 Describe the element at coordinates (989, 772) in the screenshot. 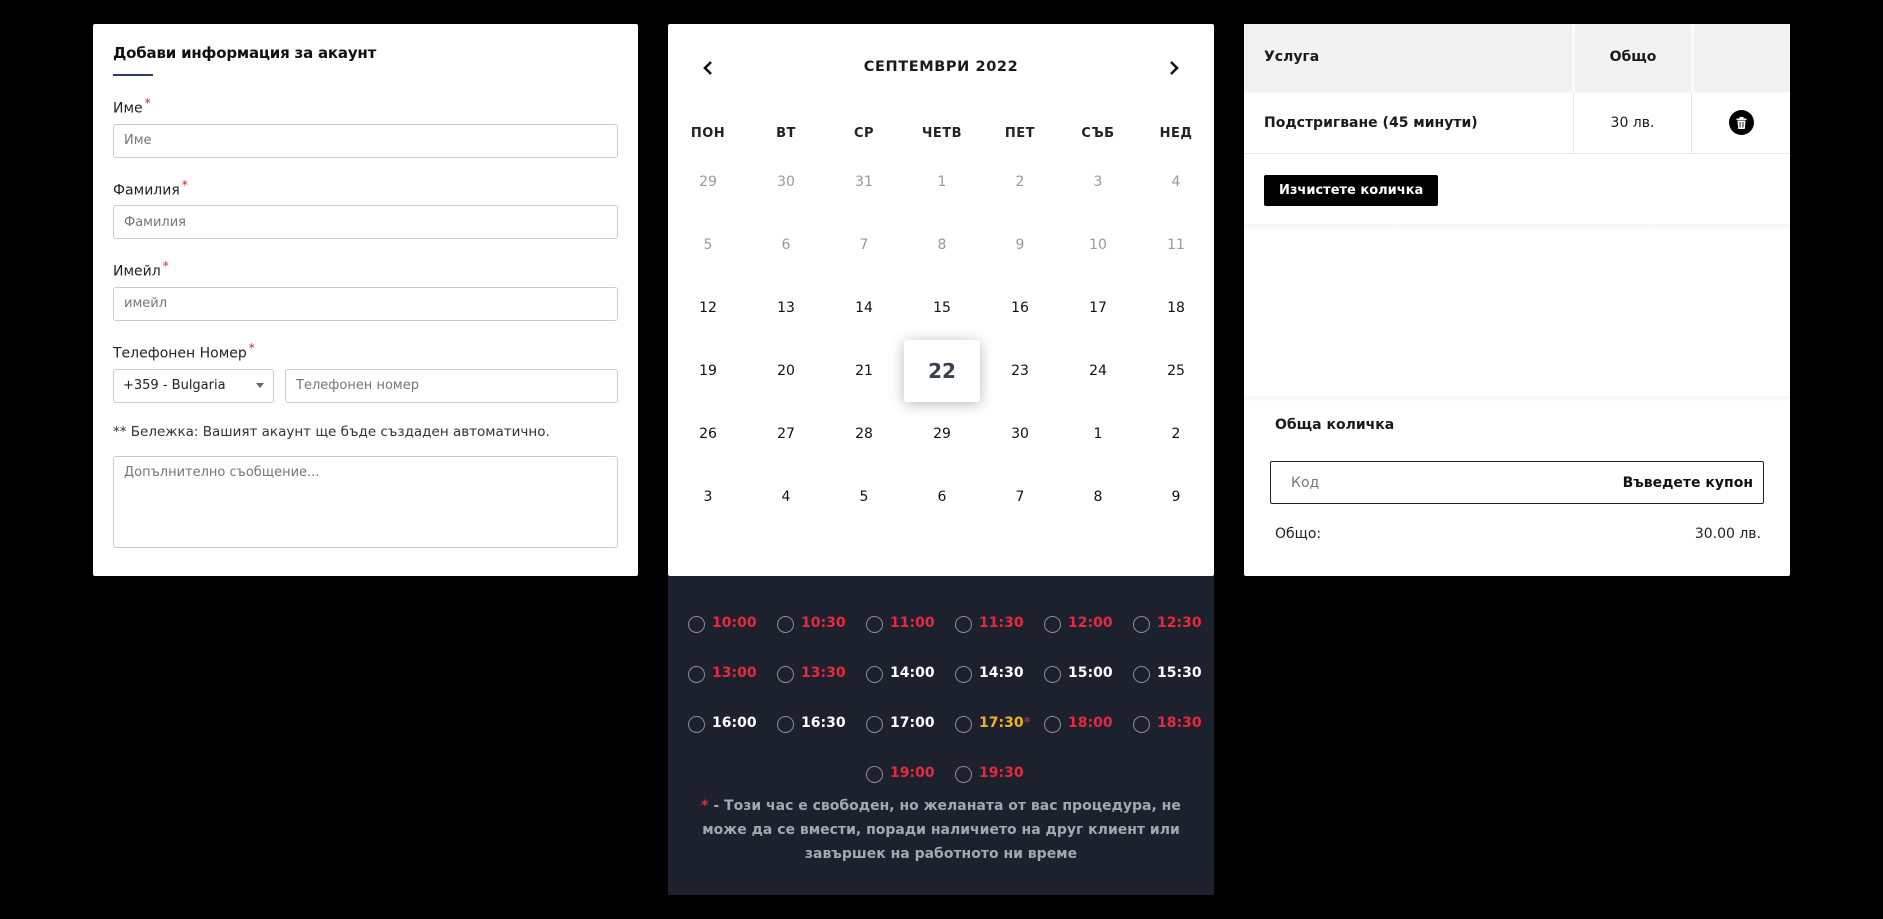

I see `time-slot-1930: 19:30` at that location.